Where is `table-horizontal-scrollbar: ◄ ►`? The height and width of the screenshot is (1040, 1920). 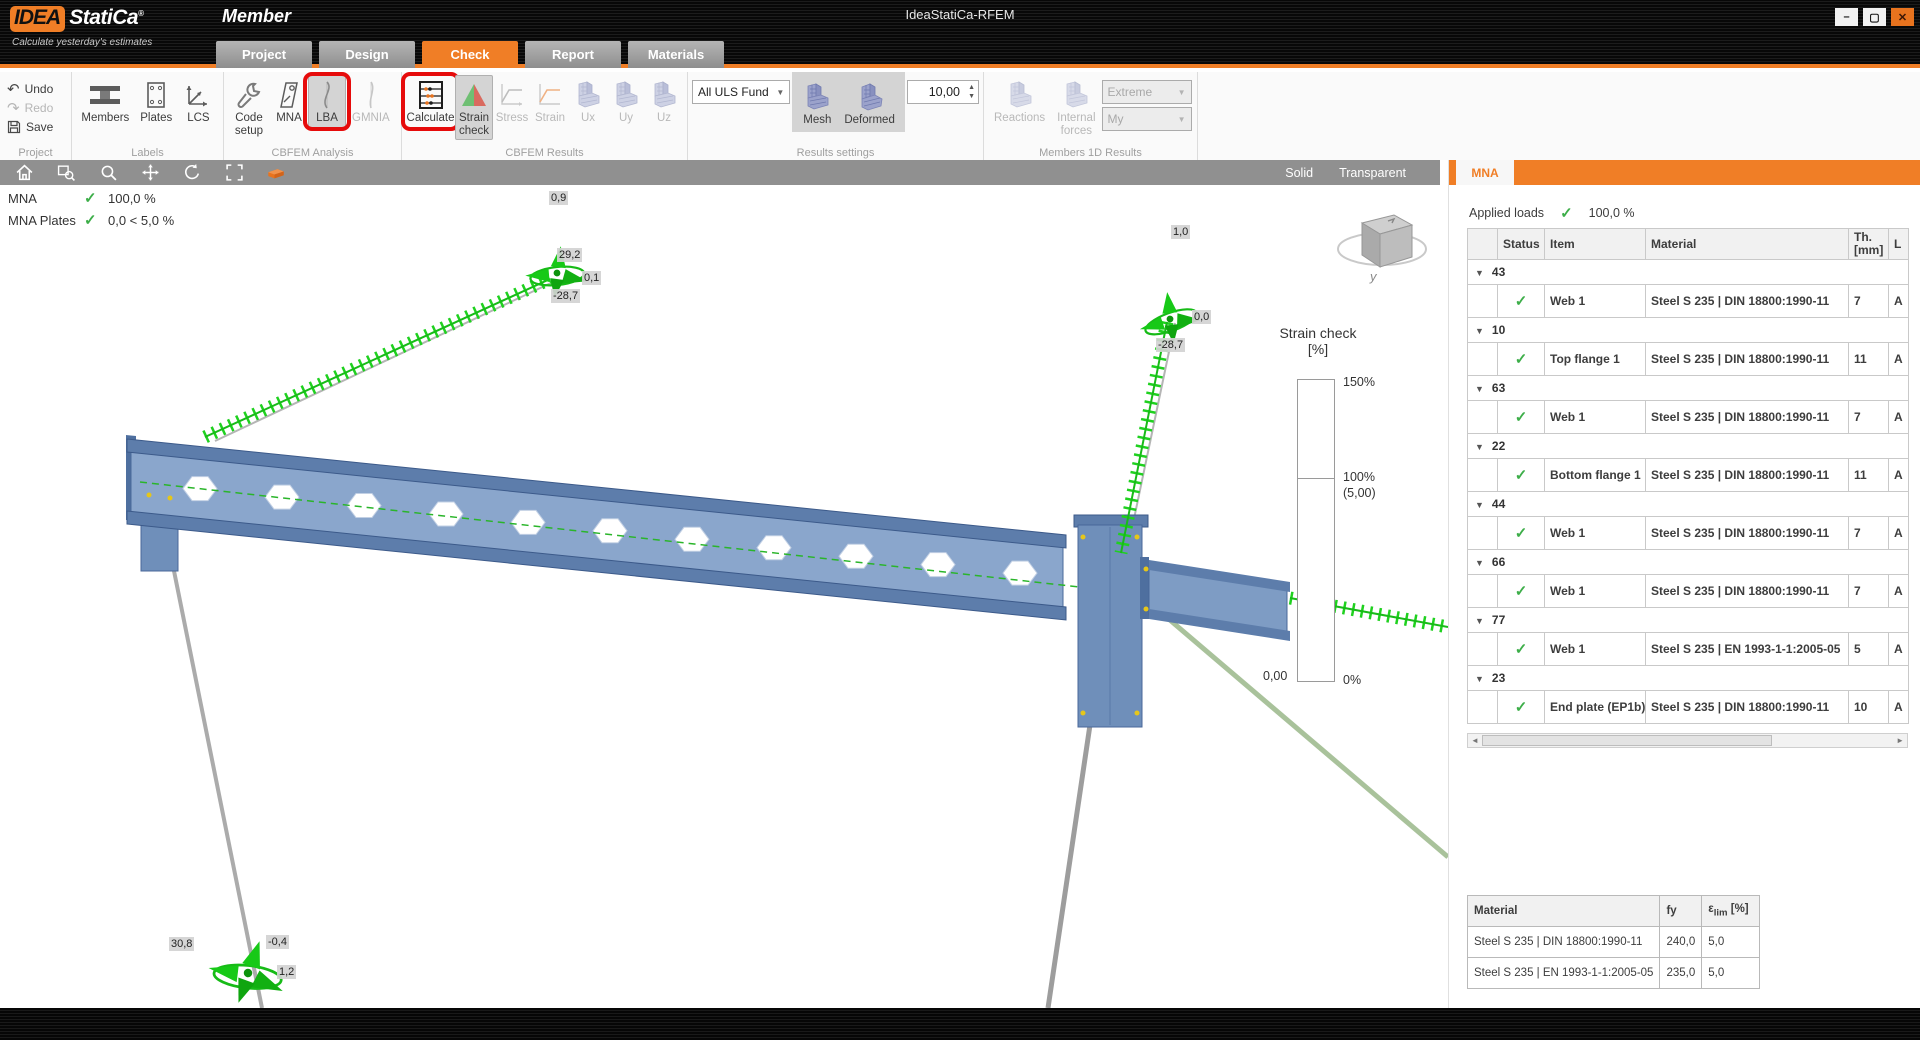 table-horizontal-scrollbar: ◄ ► is located at coordinates (1687, 740).